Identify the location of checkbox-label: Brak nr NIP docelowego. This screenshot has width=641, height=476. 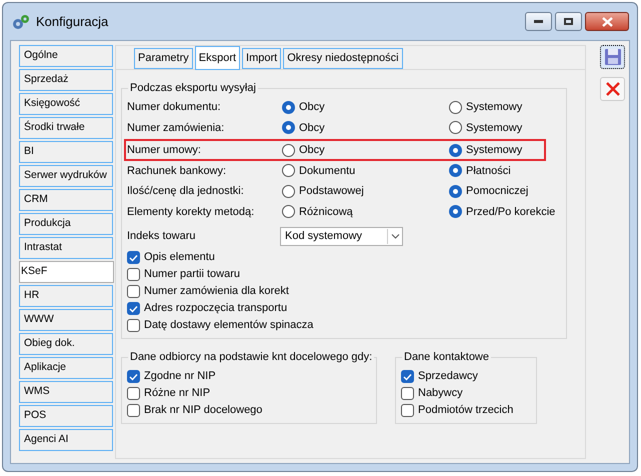
(203, 410).